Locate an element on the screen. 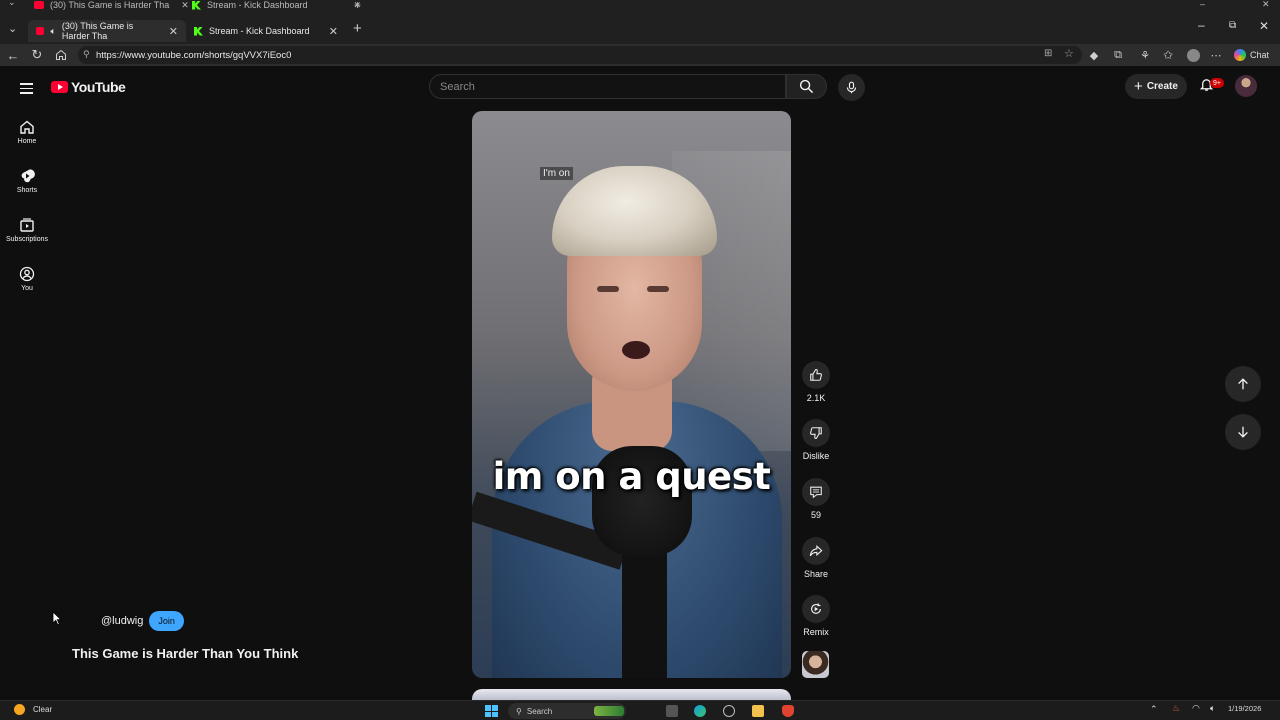  share-button: Share is located at coordinates (816, 558).